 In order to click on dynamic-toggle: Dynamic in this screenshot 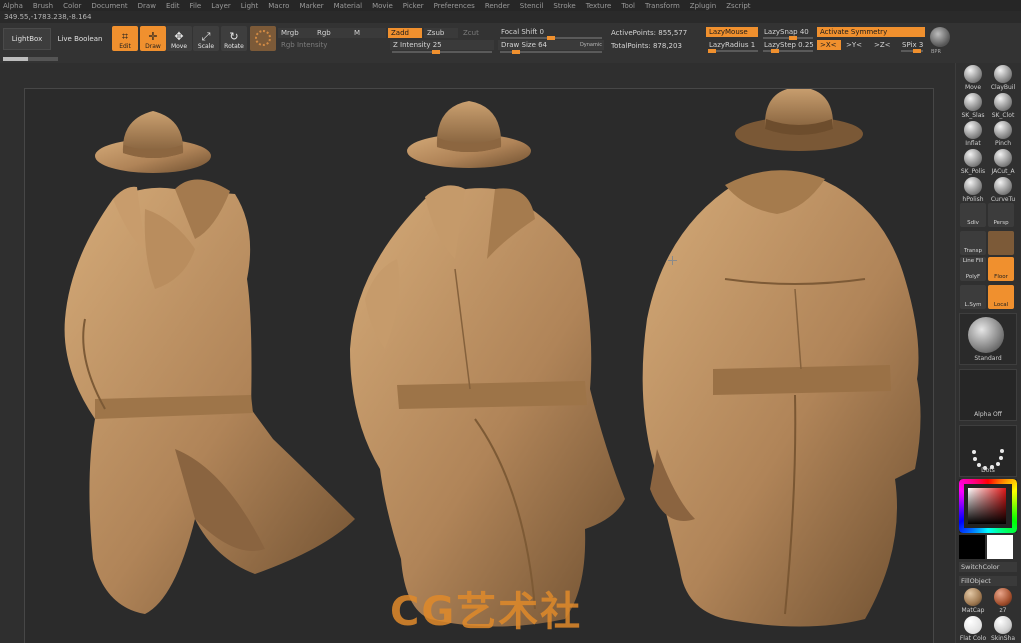, I will do `click(591, 45)`.